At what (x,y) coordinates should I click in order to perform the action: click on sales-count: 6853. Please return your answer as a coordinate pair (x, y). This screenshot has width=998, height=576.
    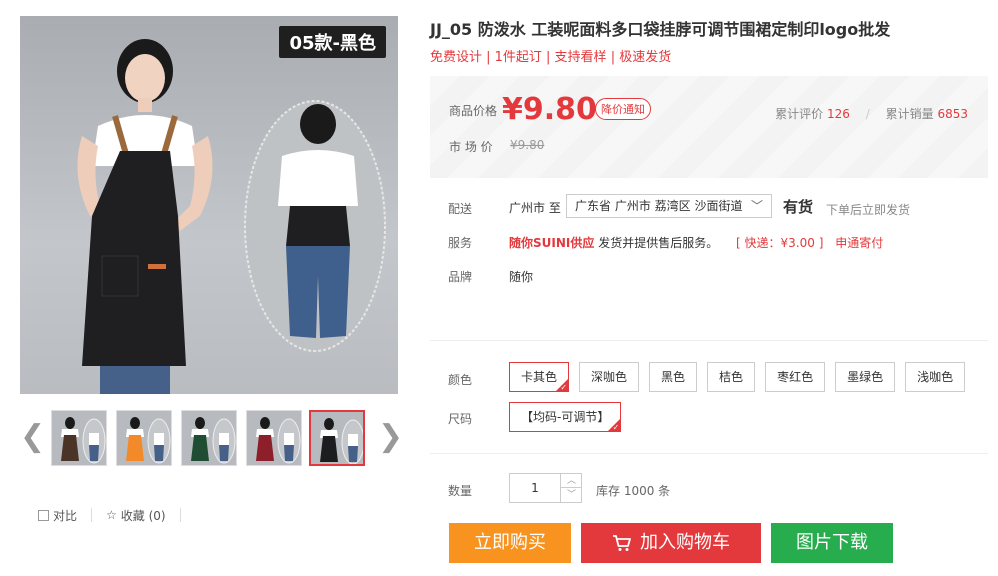
    Looking at the image, I should click on (952, 114).